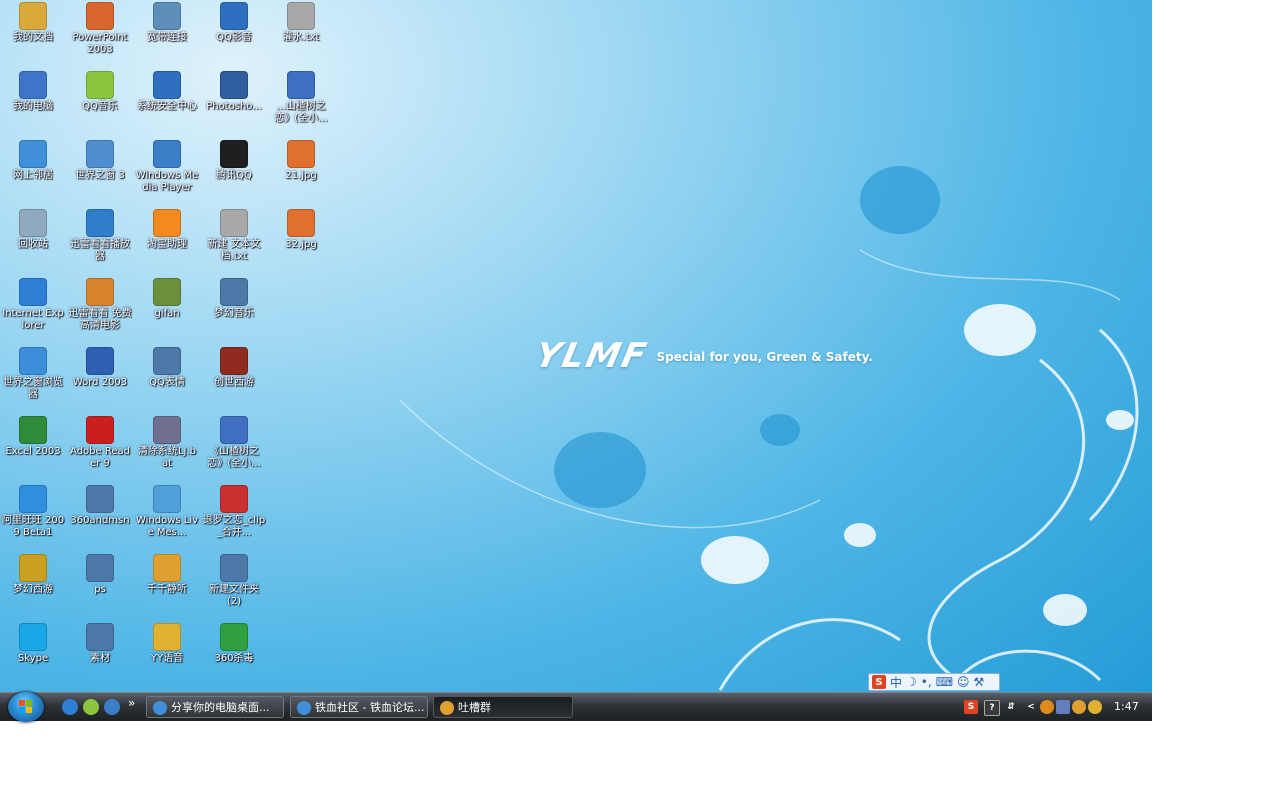 This screenshot has width=1280, height=800. I want to click on desktop-icon: PowerPoint 2003, so click(100, 29).